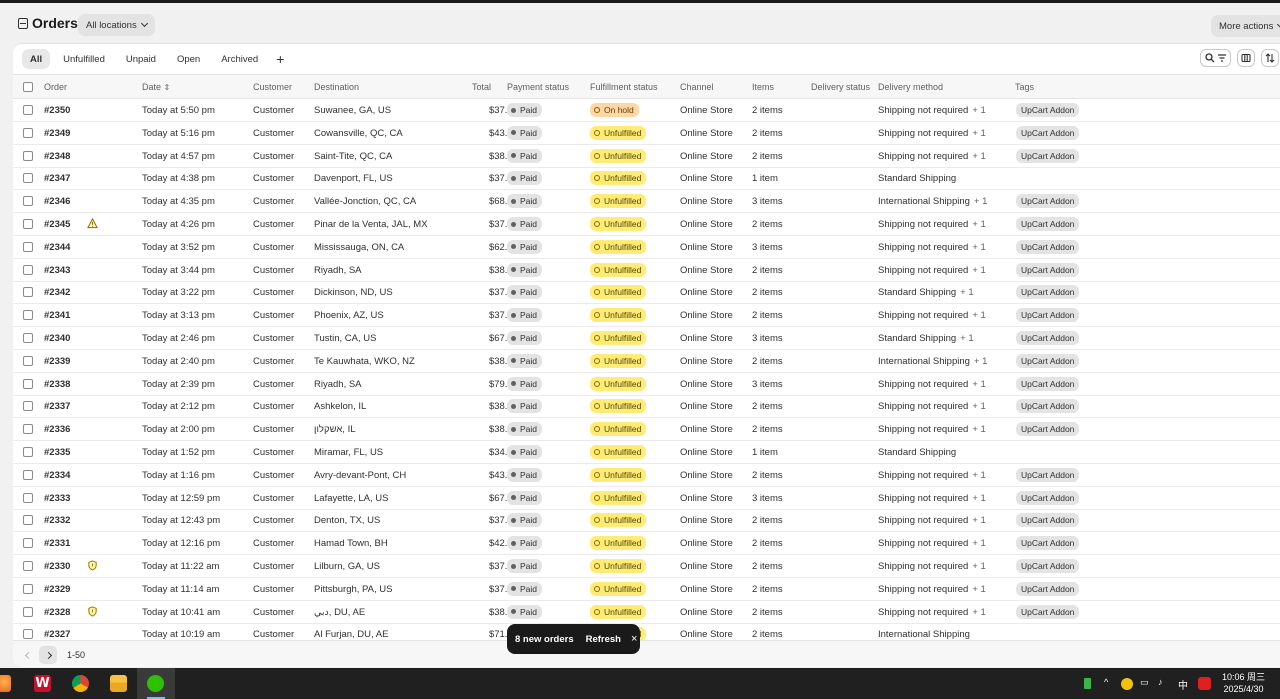 The width and height of the screenshot is (1280, 699). Describe the element at coordinates (57, 224) in the screenshot. I see `order-number: #2345` at that location.